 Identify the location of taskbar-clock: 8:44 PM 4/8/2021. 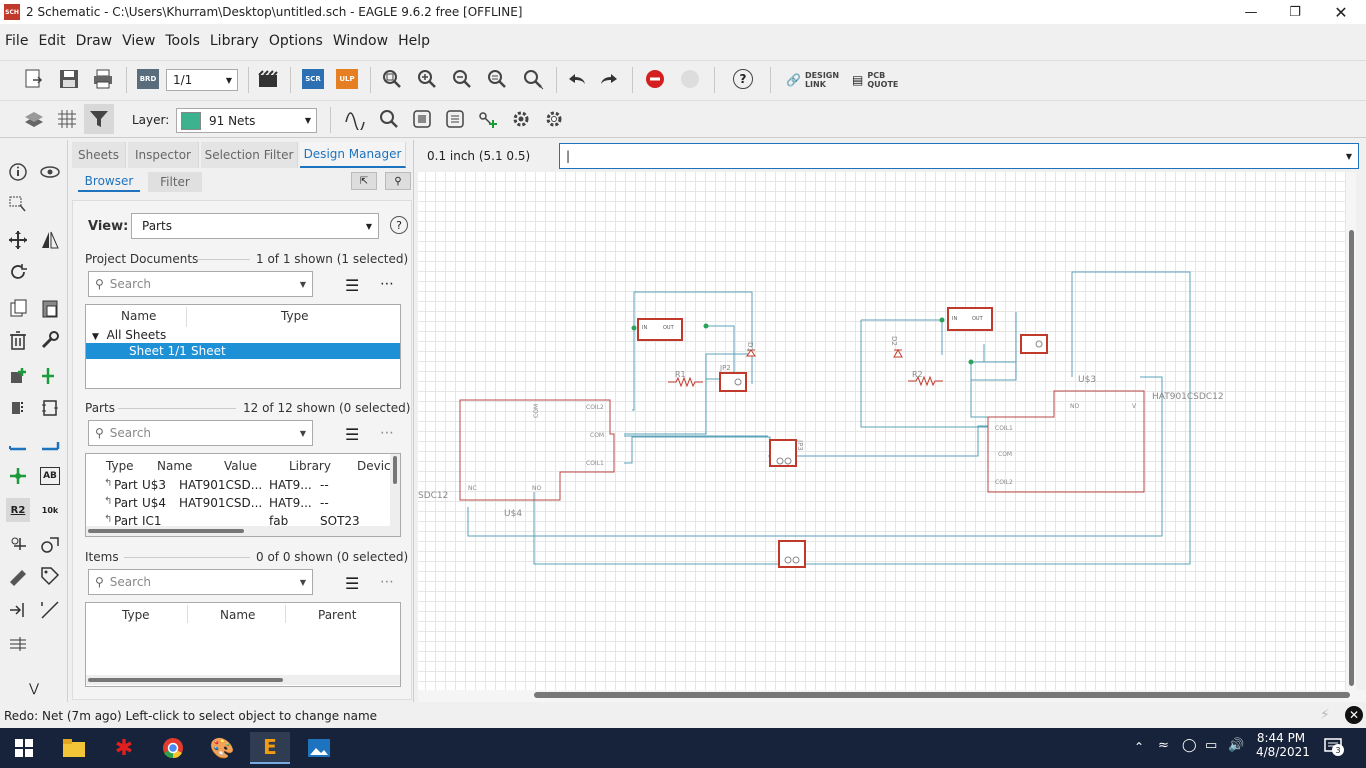
(1283, 745).